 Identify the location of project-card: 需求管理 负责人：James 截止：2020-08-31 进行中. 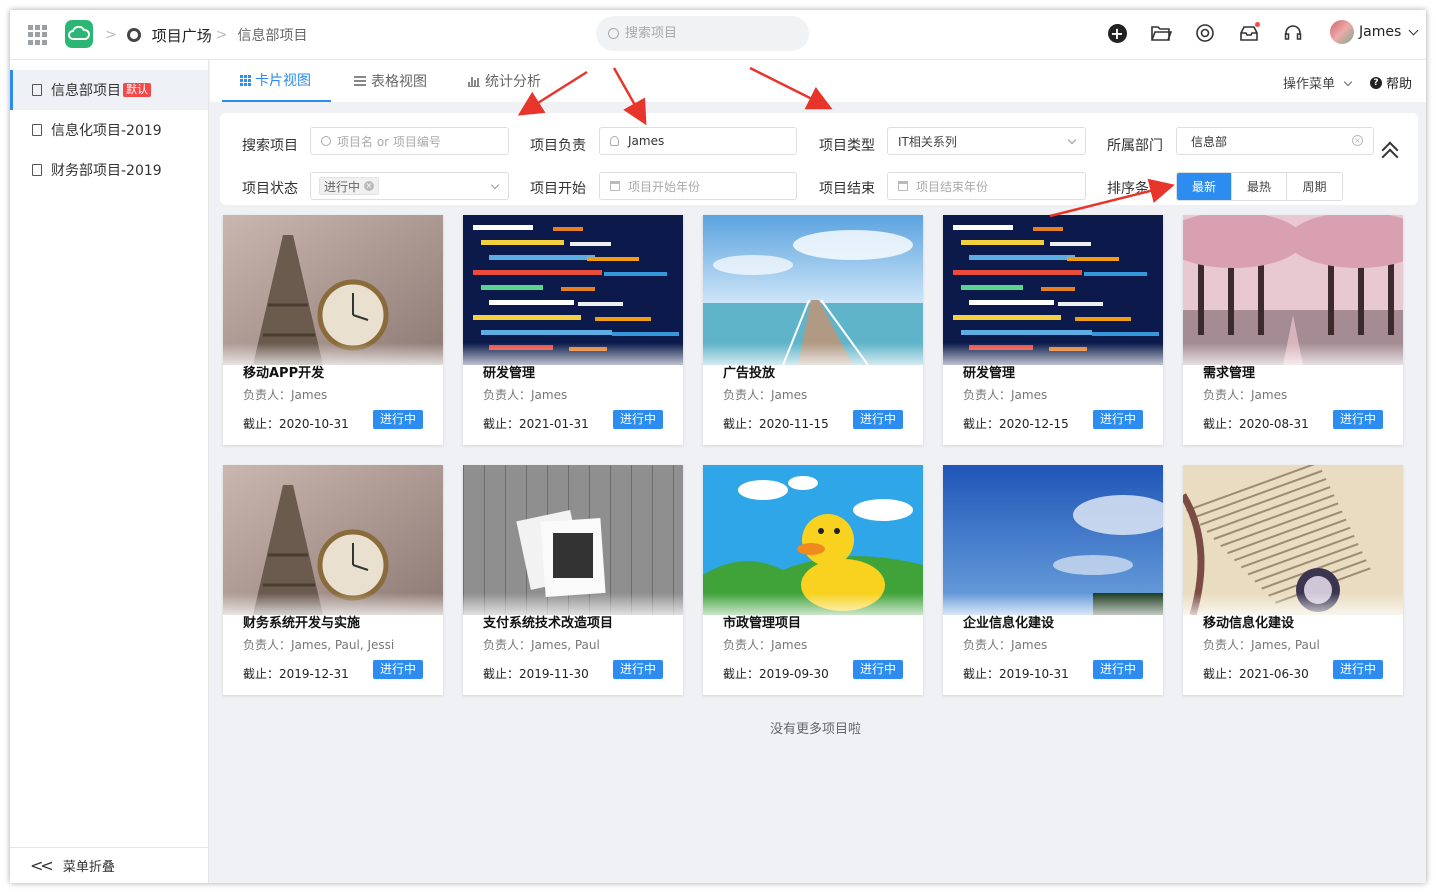
(1293, 330).